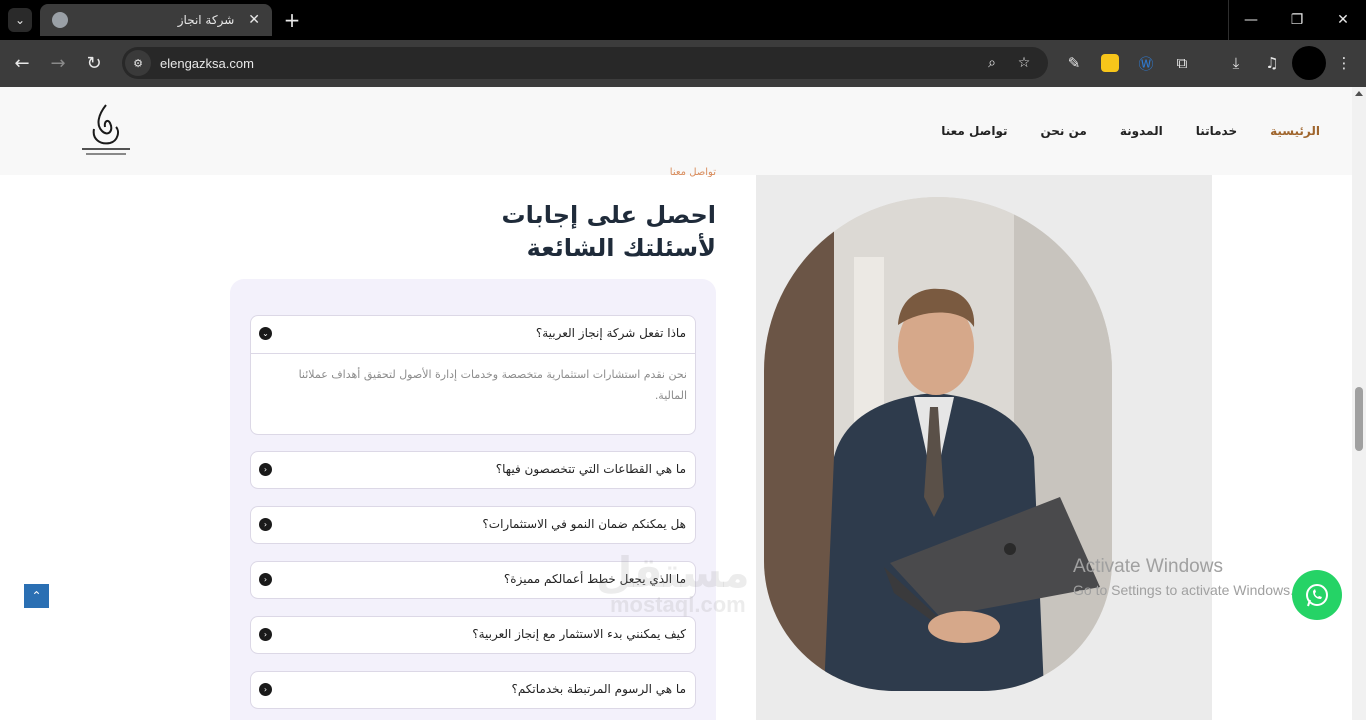 The width and height of the screenshot is (1366, 720). Describe the element at coordinates (94, 63) in the screenshot. I see `reload-icon: ↻` at that location.